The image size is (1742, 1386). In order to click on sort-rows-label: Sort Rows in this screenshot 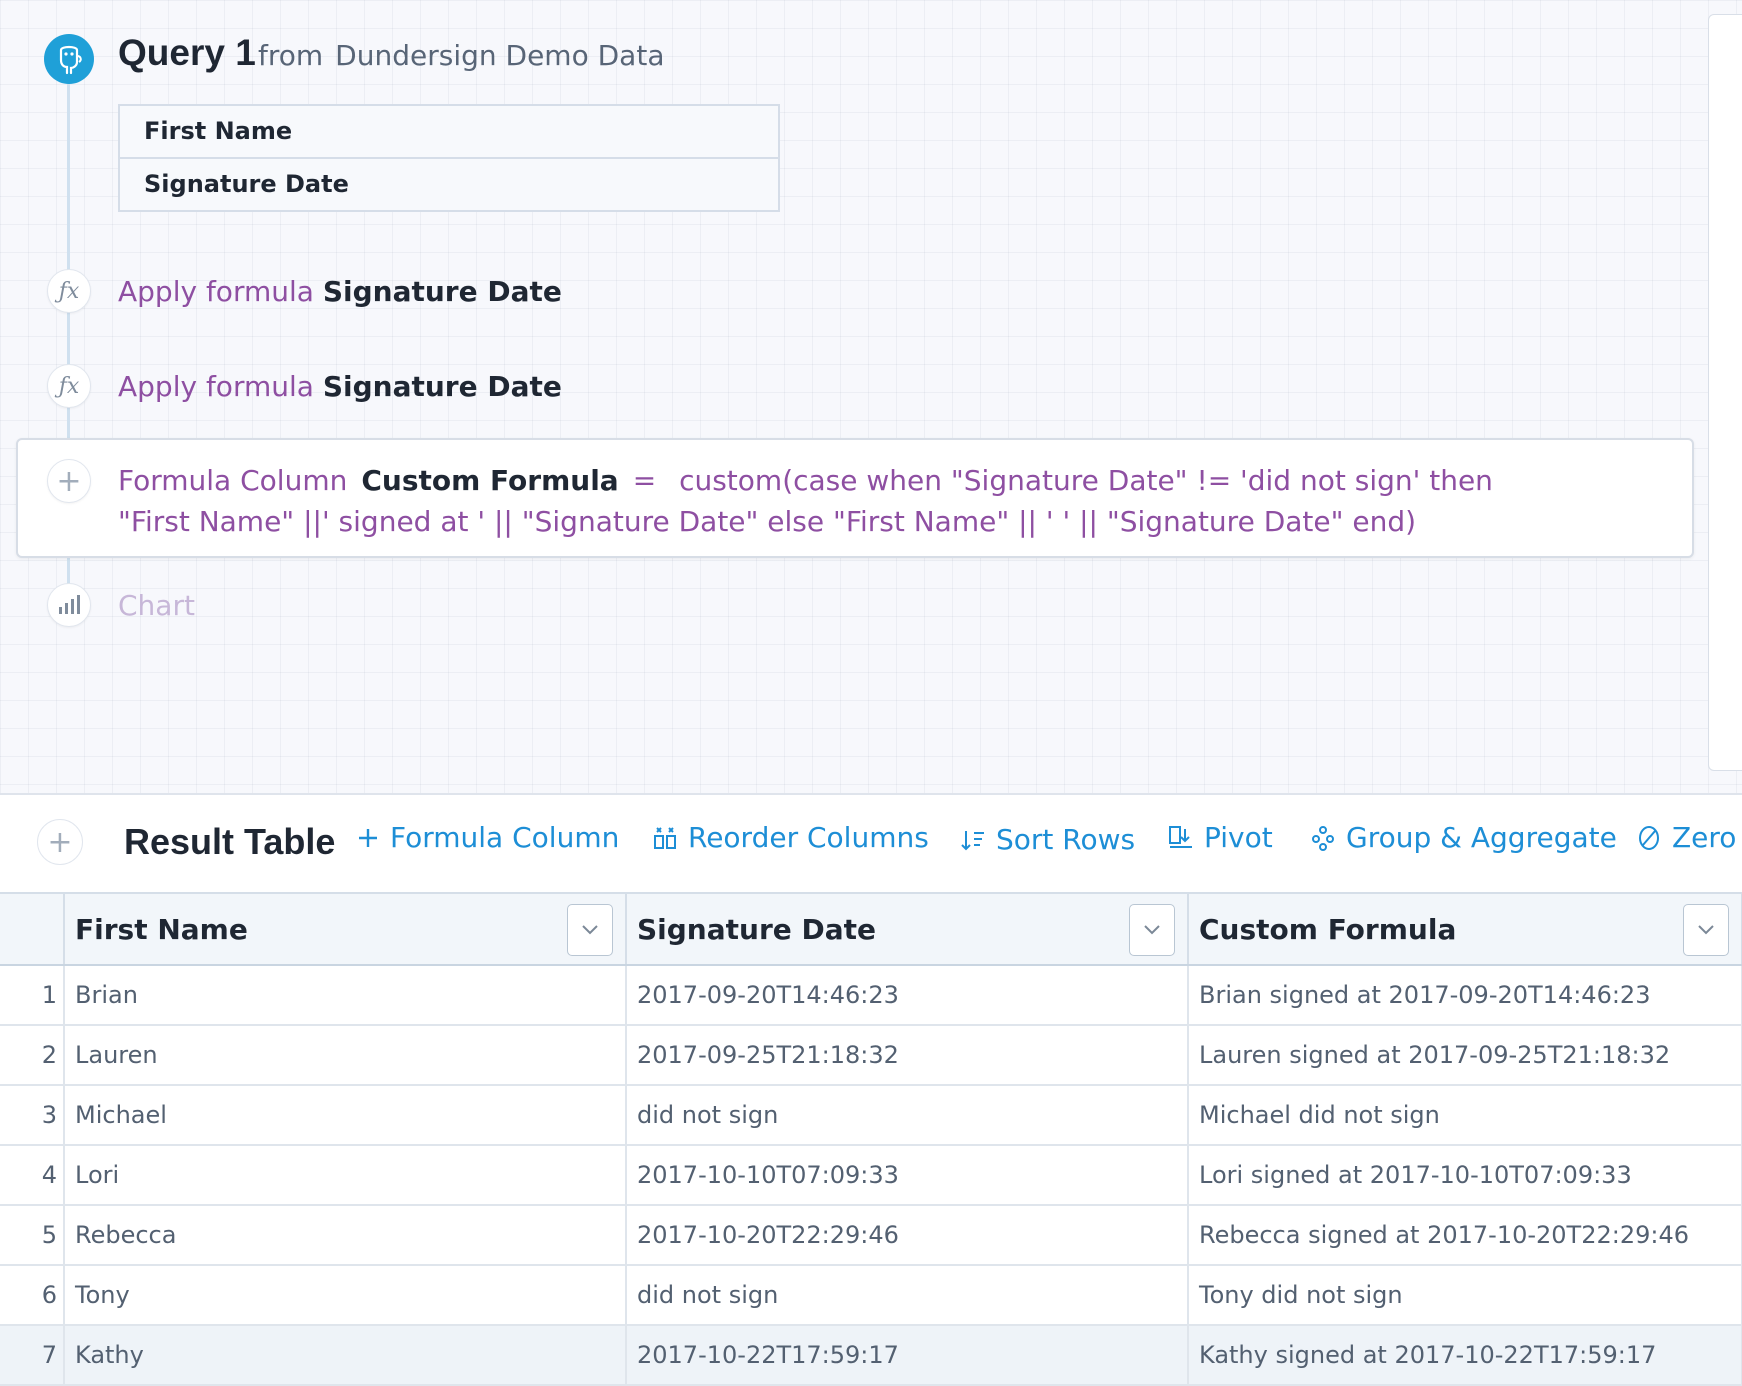, I will do `click(1066, 839)`.